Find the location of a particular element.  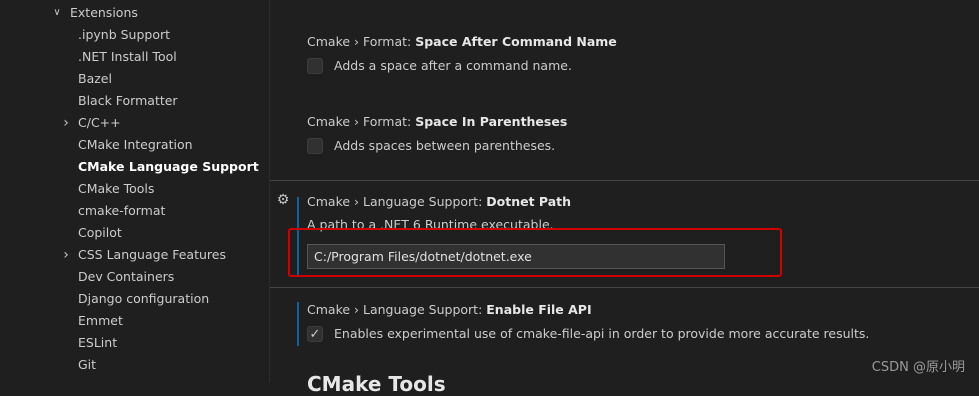

tree-item-django-configuration: Django configuration is located at coordinates (134, 299).